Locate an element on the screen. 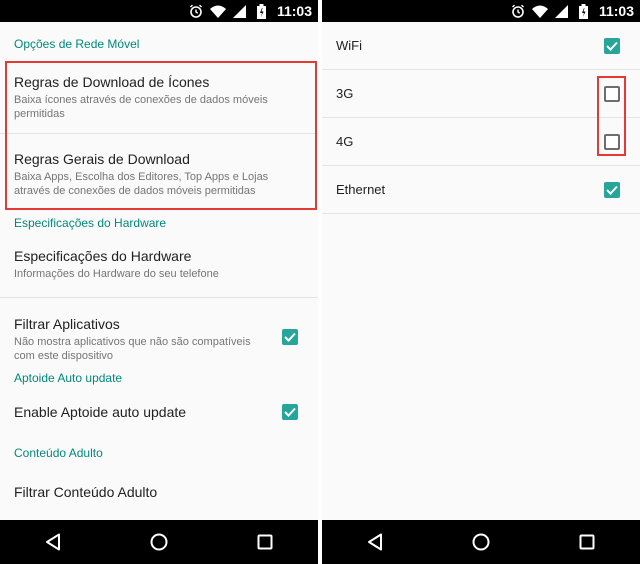  filter-apps-checkbox is located at coordinates (290, 337).